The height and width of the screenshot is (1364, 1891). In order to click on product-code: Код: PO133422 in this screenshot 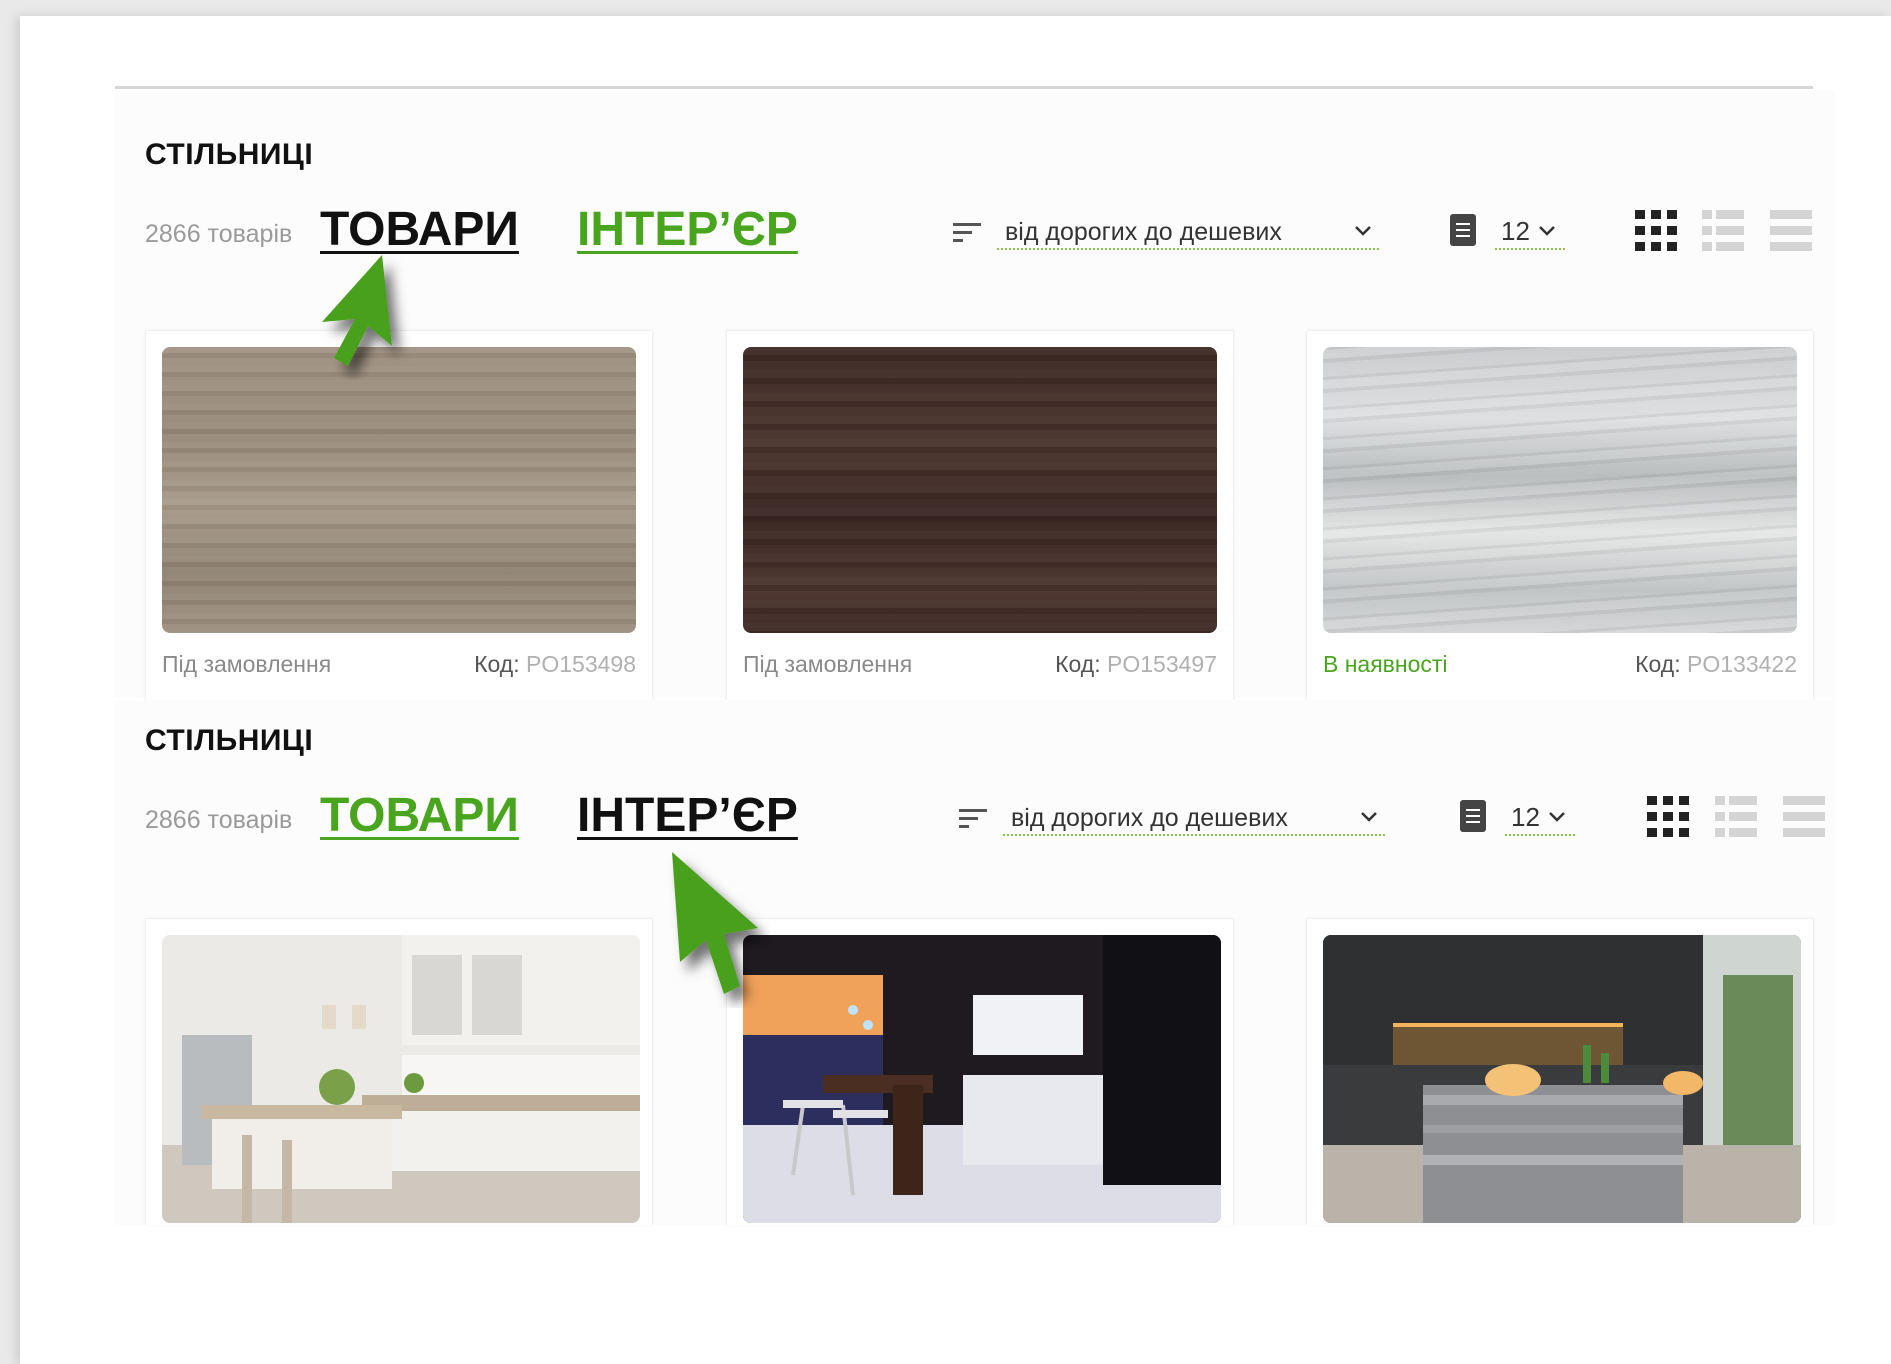, I will do `click(1716, 664)`.